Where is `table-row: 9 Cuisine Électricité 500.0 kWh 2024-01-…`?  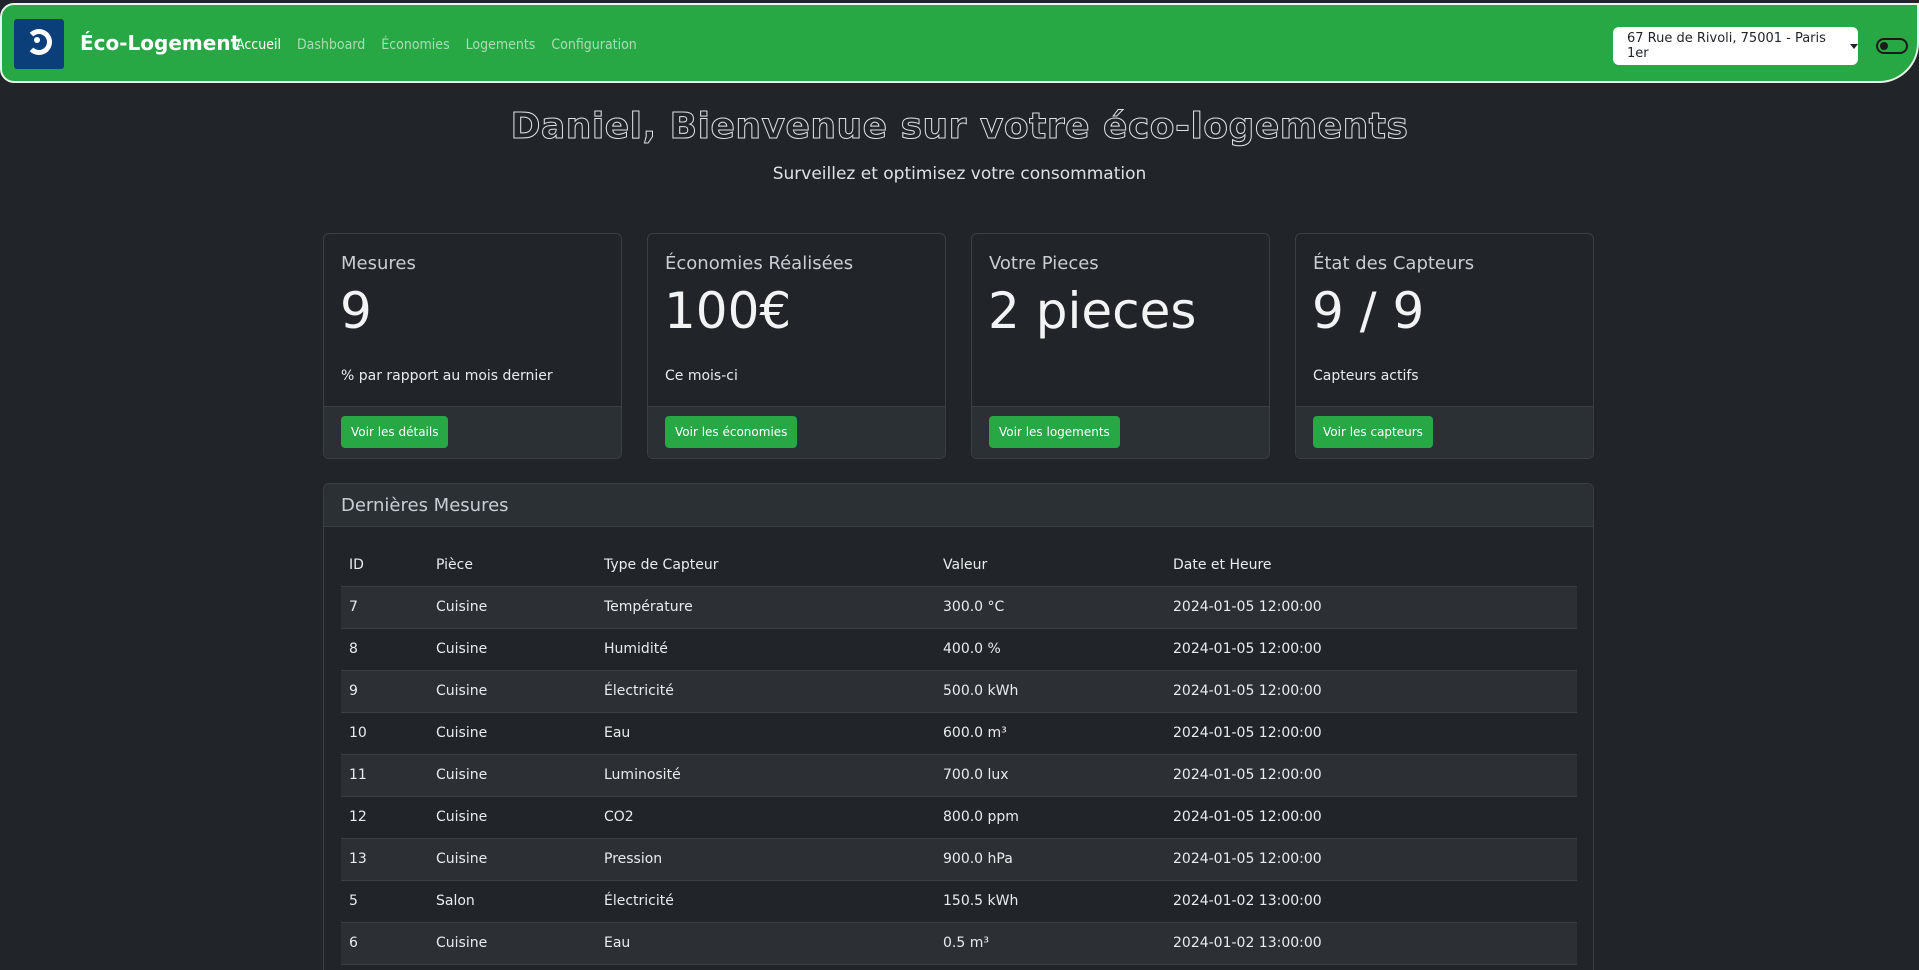
table-row: 9 Cuisine Électricité 500.0 kWh 2024-01-… is located at coordinates (959, 691).